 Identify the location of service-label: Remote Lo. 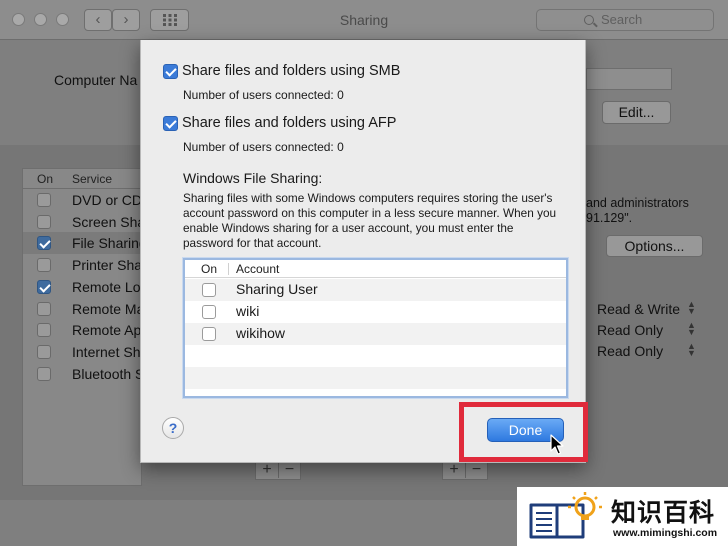
(106, 286).